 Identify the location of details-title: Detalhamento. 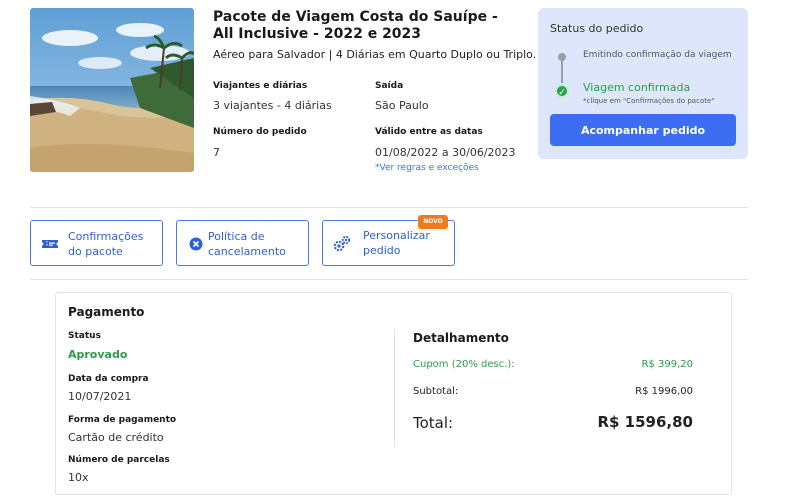
(461, 338).